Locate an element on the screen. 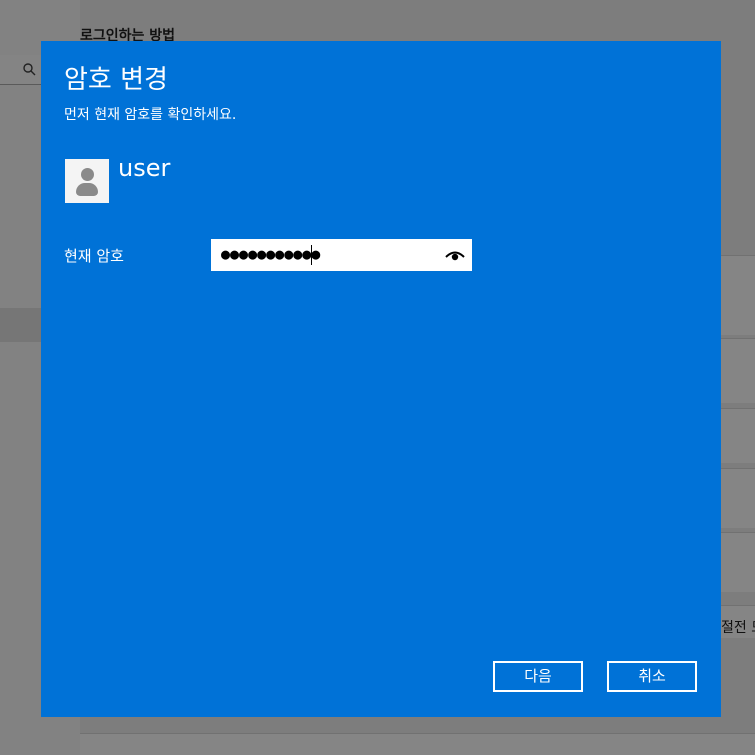 Image resolution: width=755 pixels, height=755 pixels. username: user is located at coordinates (144, 168).